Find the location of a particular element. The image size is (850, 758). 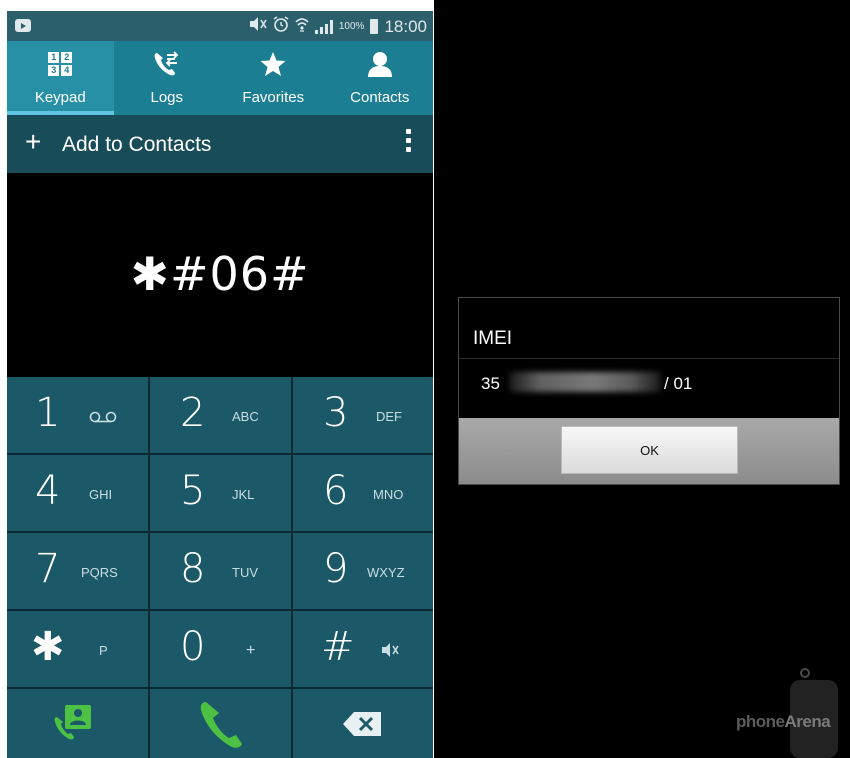

backspace-icon is located at coordinates (362, 726).